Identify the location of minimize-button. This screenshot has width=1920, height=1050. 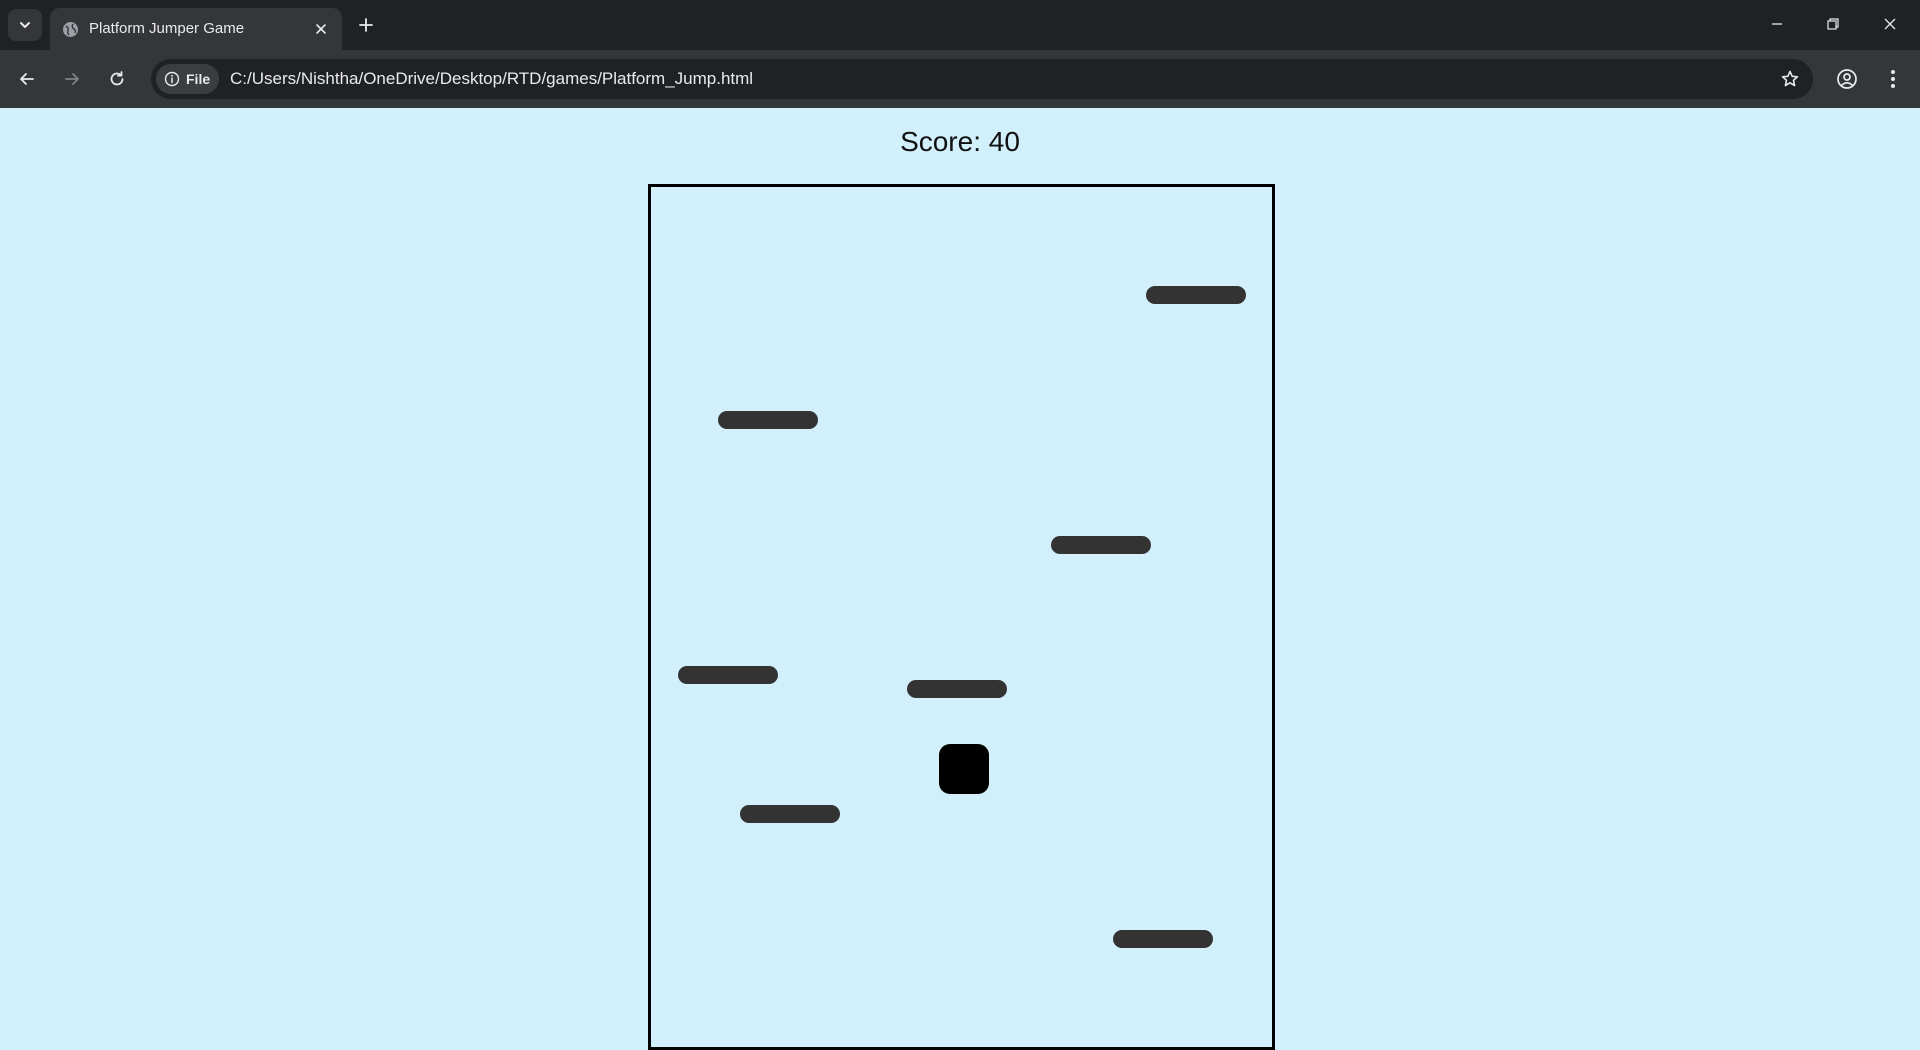
(1777, 24).